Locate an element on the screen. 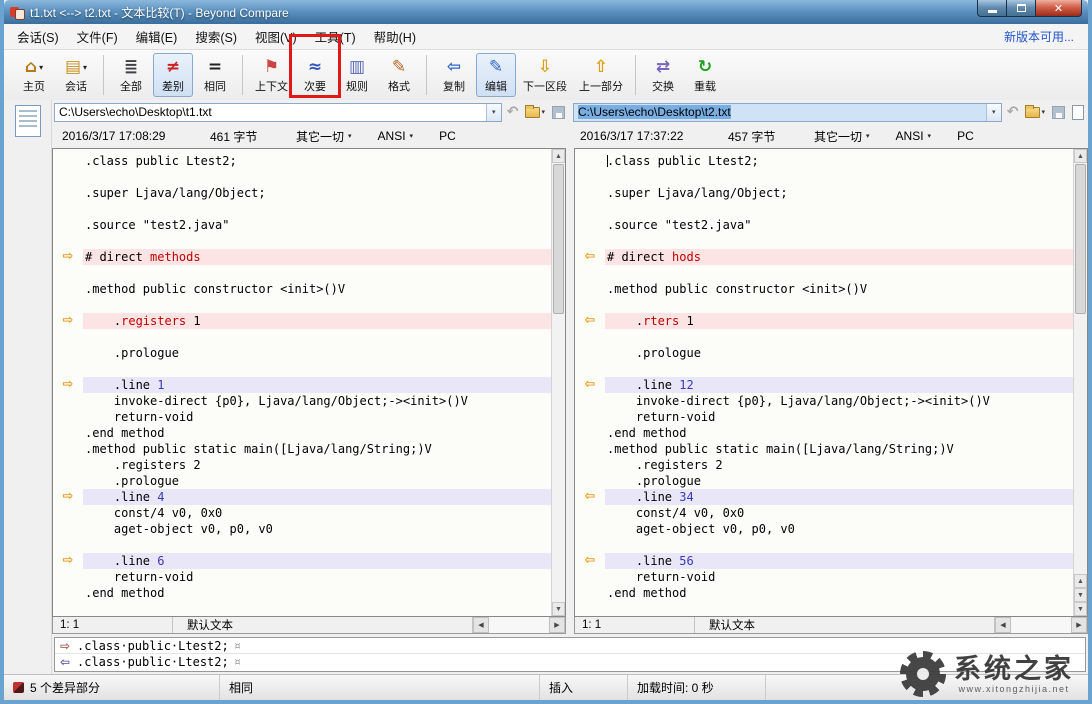  toolbar-session-button: ▤ ▾ 会话 is located at coordinates (76, 75).